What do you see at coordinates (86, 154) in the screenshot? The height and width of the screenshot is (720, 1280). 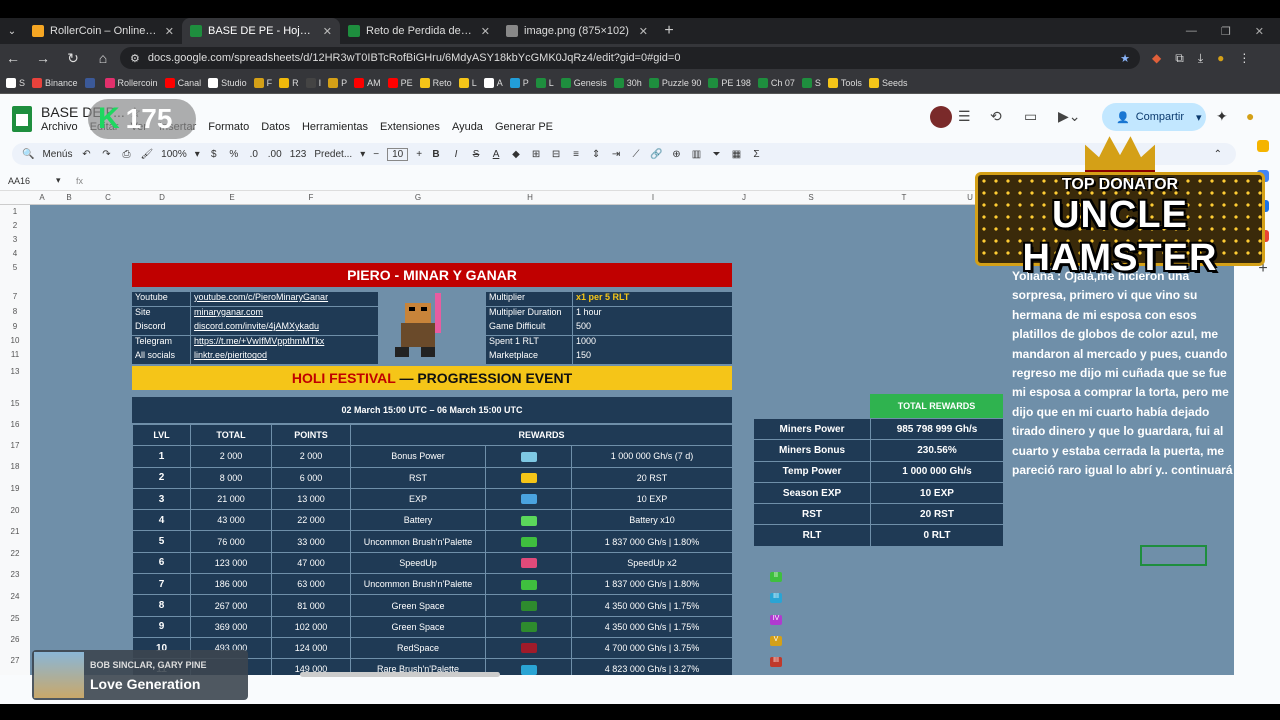 I see `undo-icon: ↶` at bounding box center [86, 154].